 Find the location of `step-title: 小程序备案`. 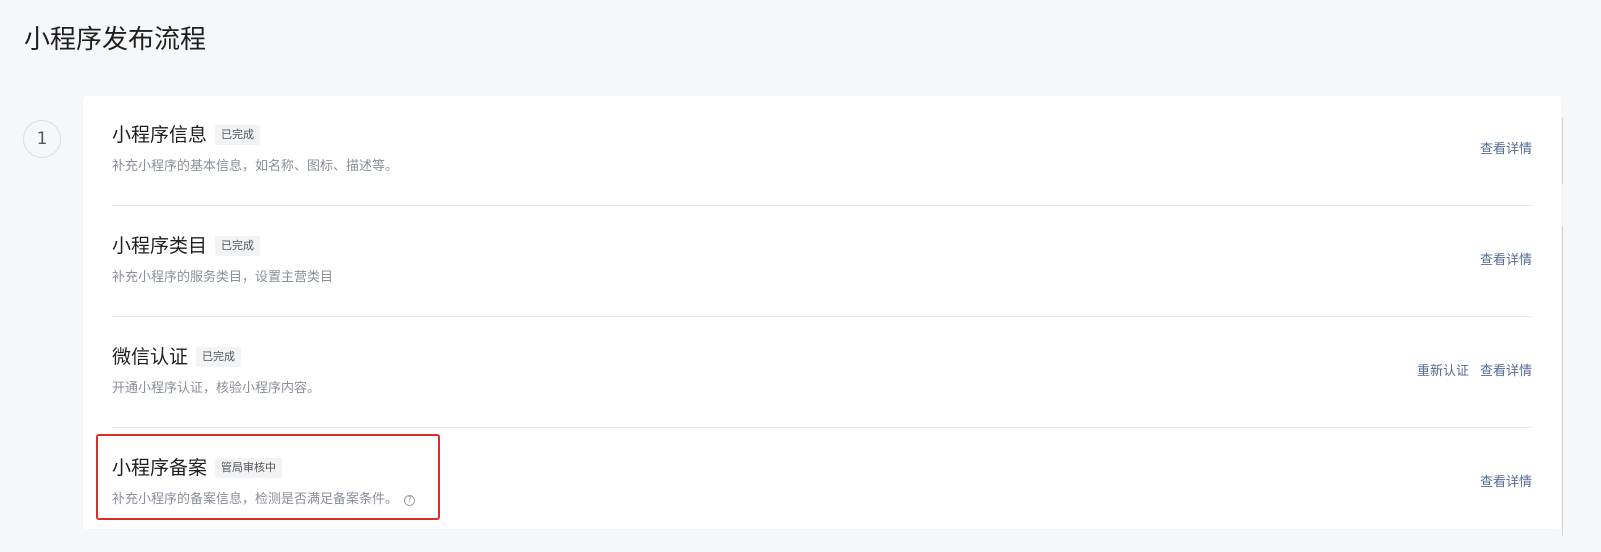

step-title: 小程序备案 is located at coordinates (160, 468).